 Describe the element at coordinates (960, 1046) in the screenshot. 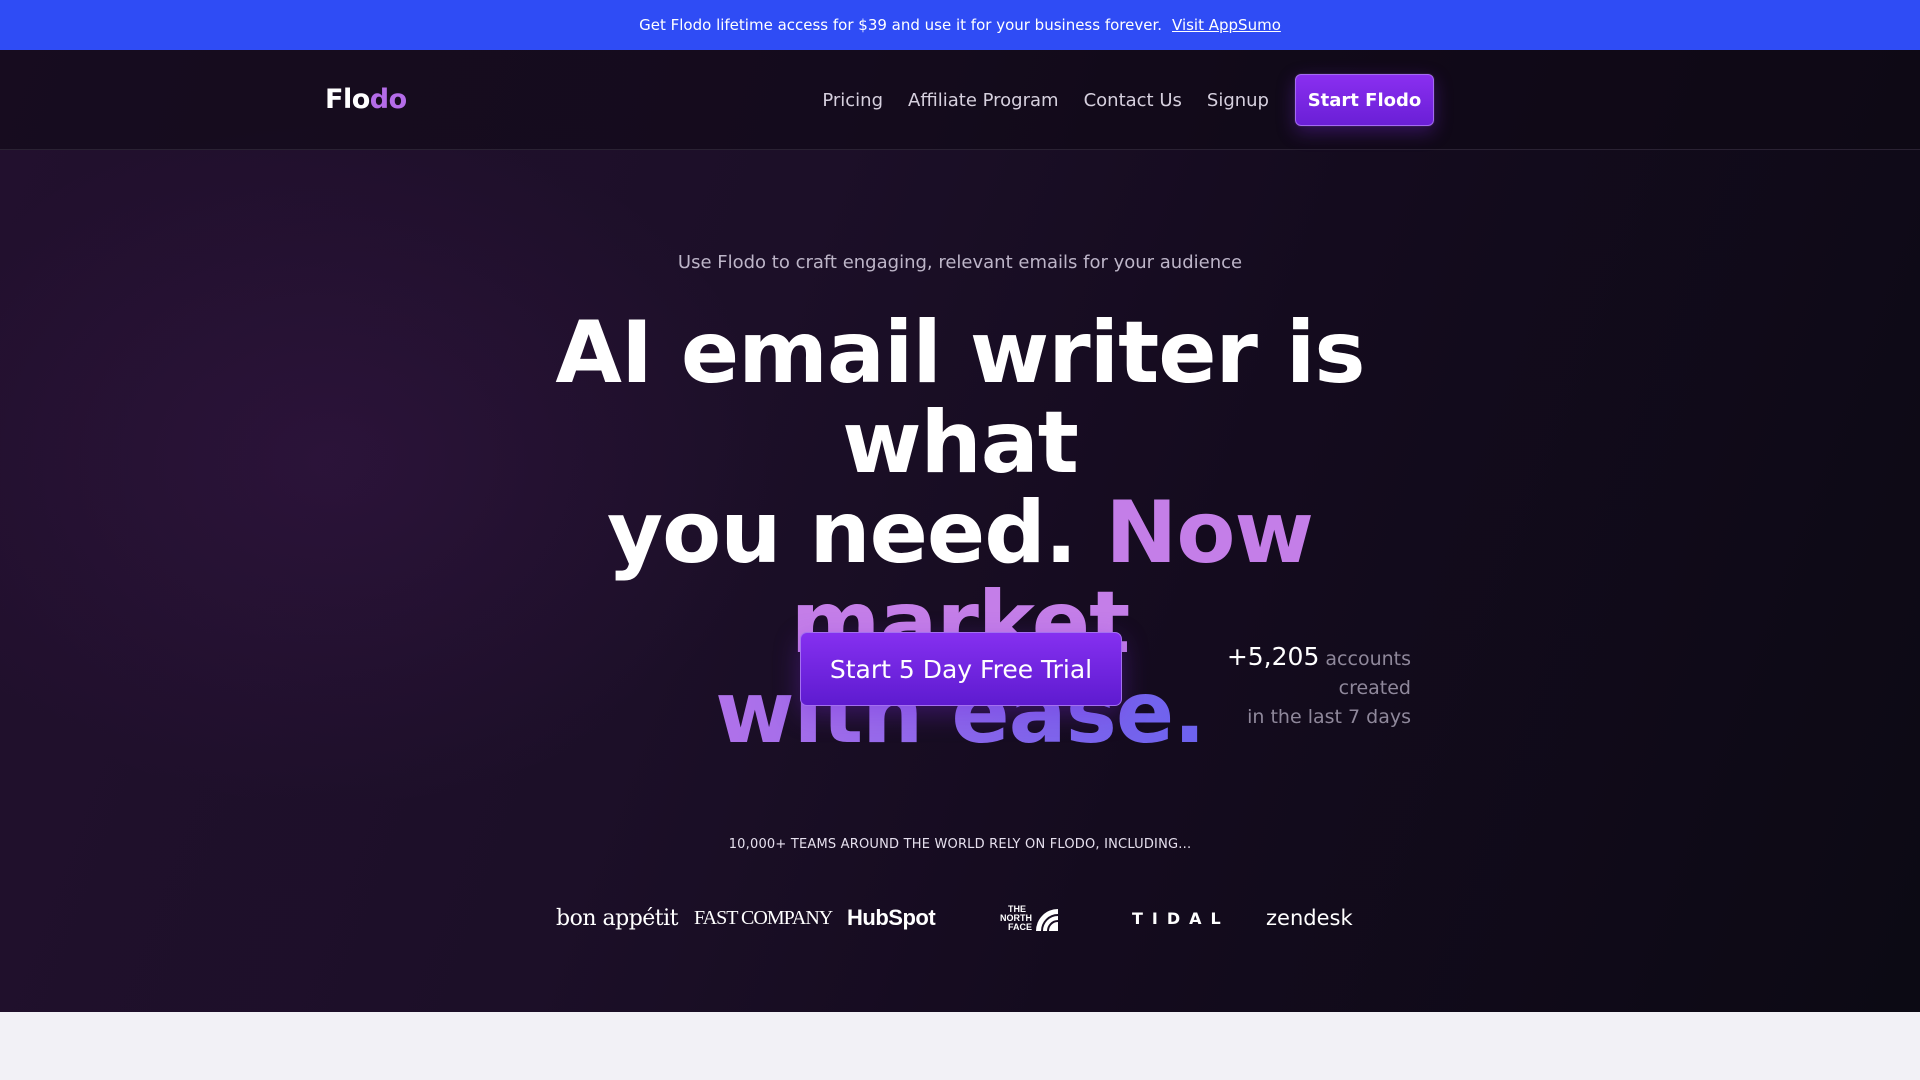

I see `lower-section` at that location.